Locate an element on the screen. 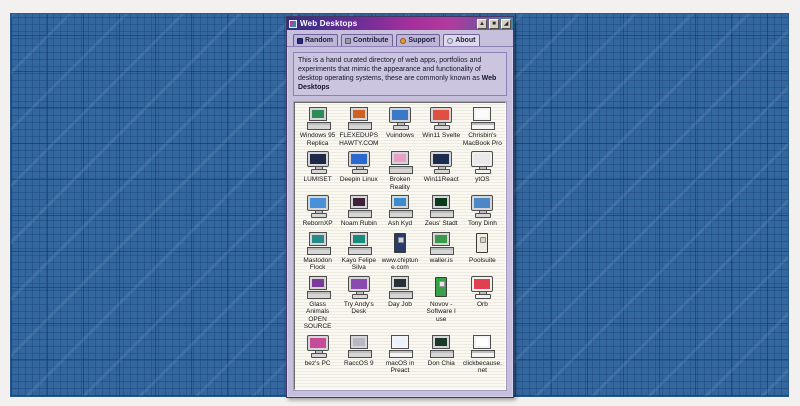 This screenshot has width=800, height=406. desktop-item: Poolsuite is located at coordinates (482, 252).